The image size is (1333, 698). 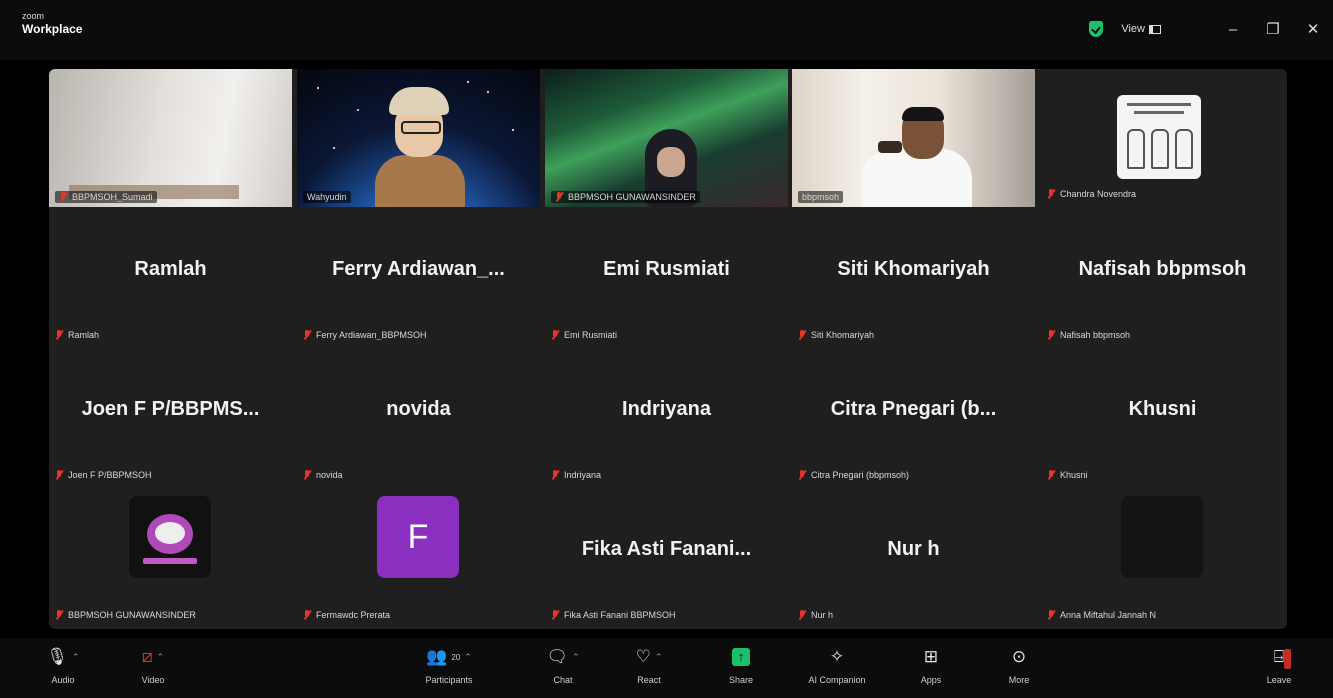 I want to click on participant-display-name: Nur h, so click(x=913, y=549).